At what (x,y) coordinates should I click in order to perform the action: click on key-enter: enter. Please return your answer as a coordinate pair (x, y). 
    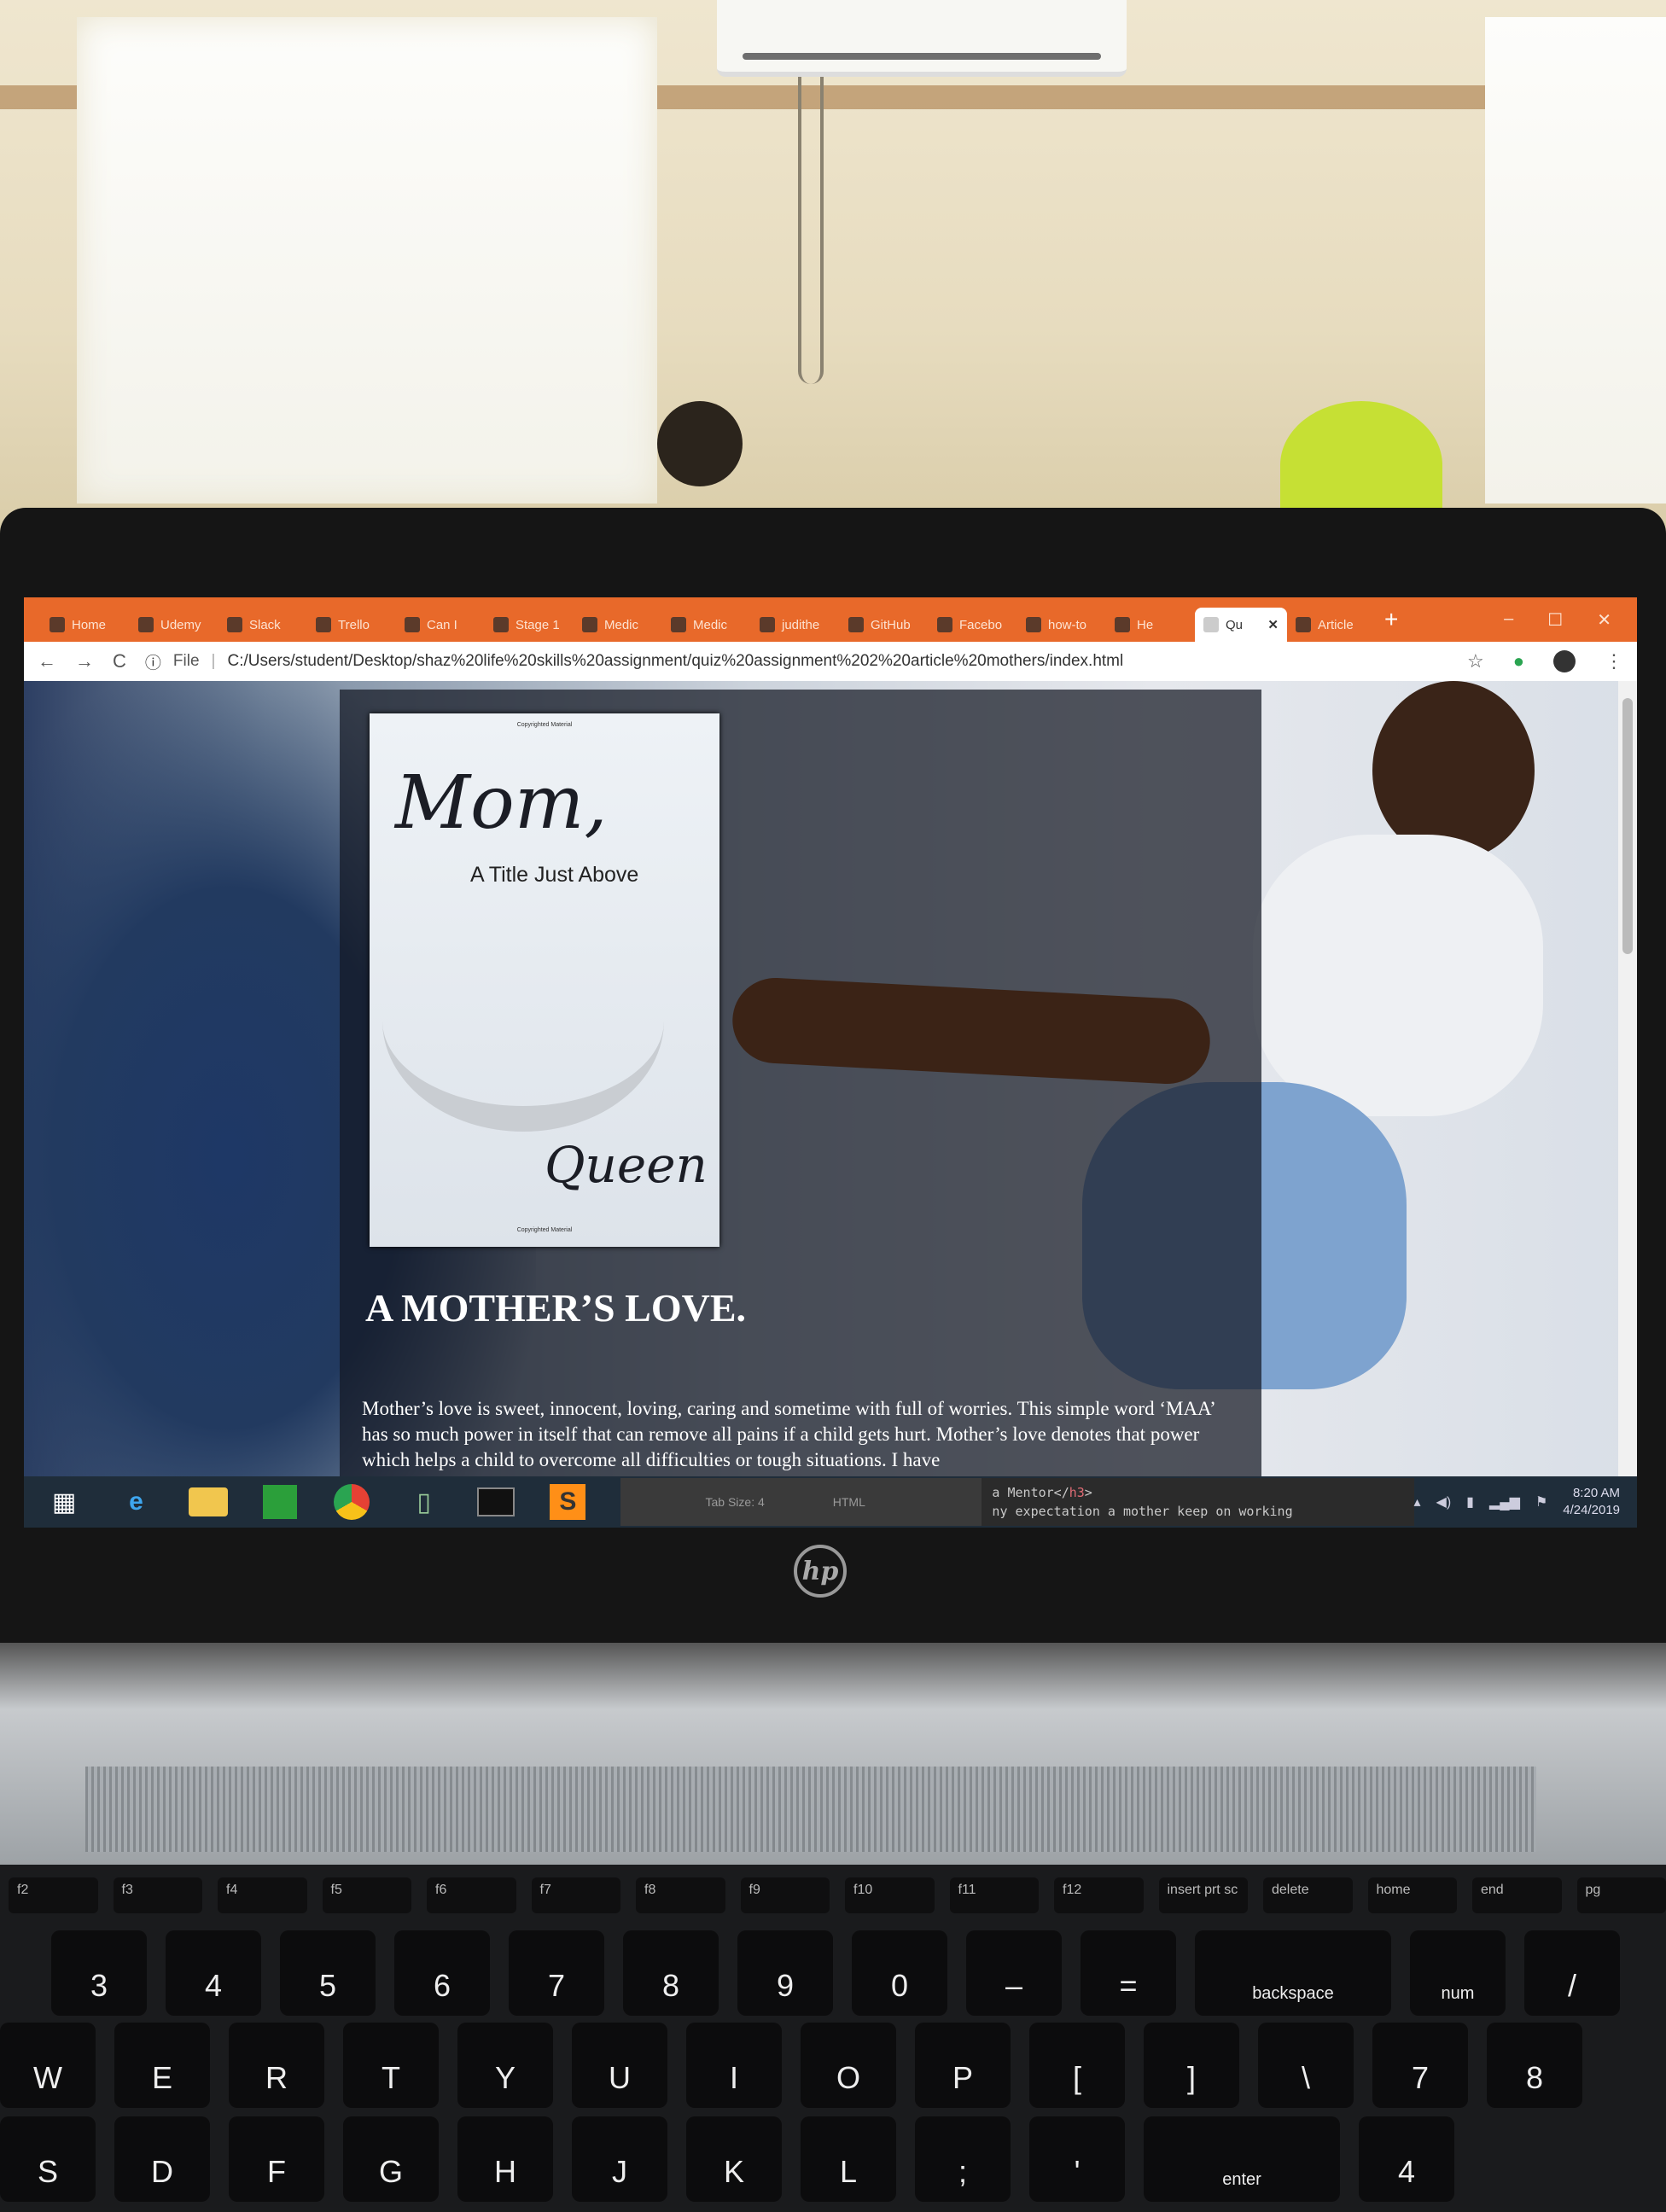
    Looking at the image, I should click on (1242, 2159).